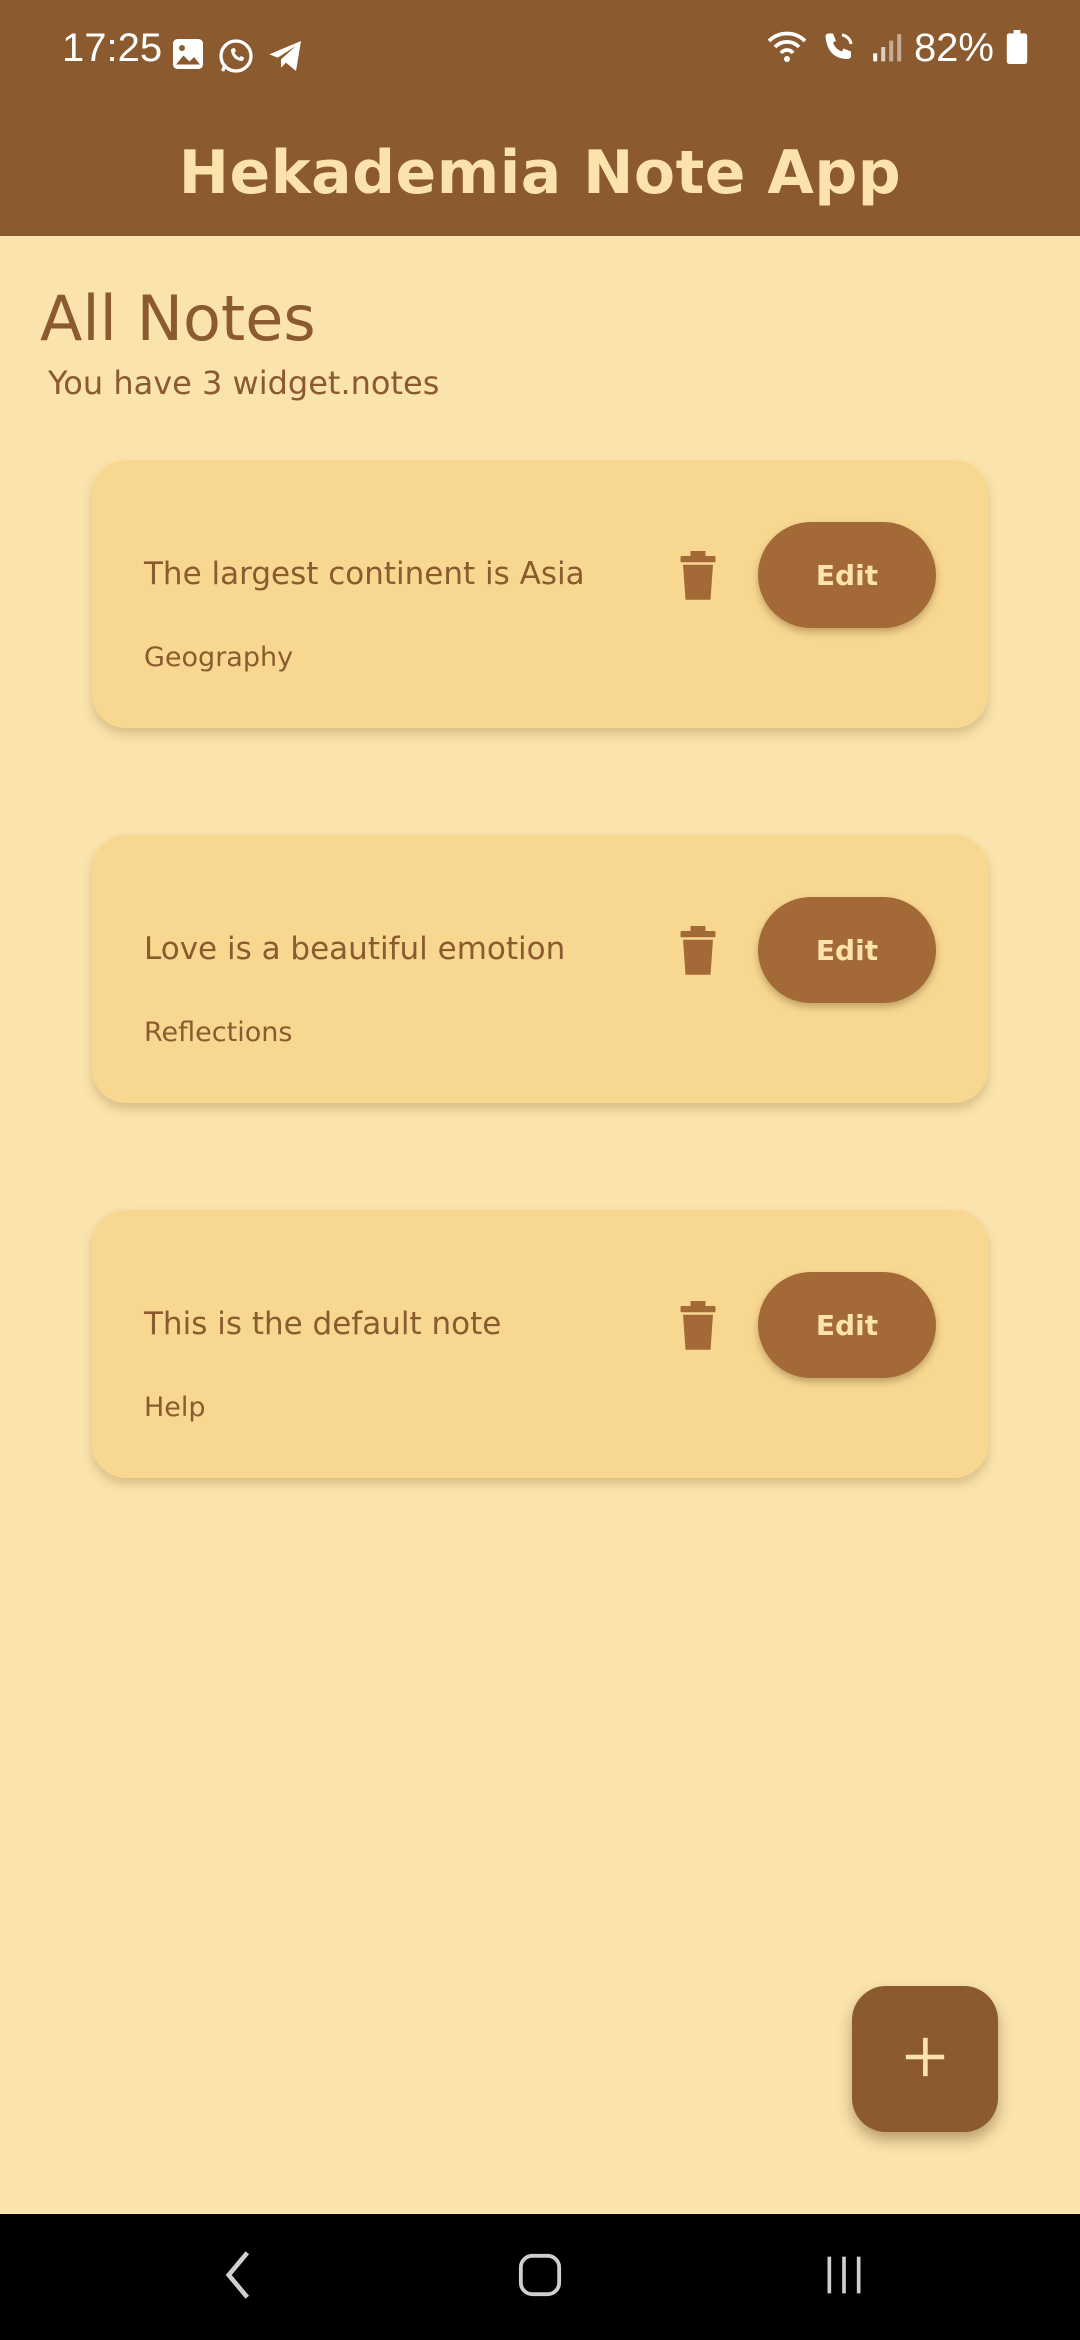 The height and width of the screenshot is (2340, 1080). What do you see at coordinates (355, 949) in the screenshot?
I see `note-title: Love is a beautiful emotion` at bounding box center [355, 949].